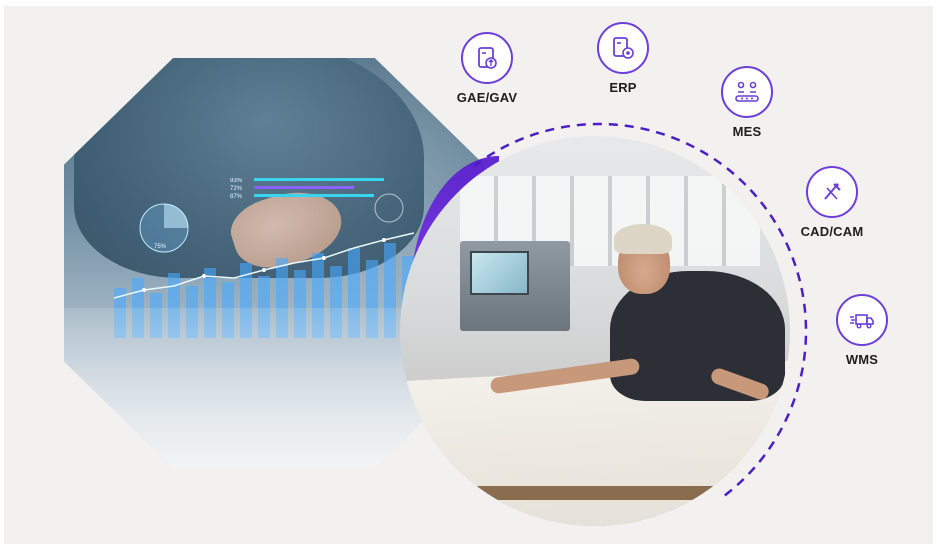 This screenshot has height=550, width=937. What do you see at coordinates (615, 493) in the screenshot?
I see `wood-panel-edge` at bounding box center [615, 493].